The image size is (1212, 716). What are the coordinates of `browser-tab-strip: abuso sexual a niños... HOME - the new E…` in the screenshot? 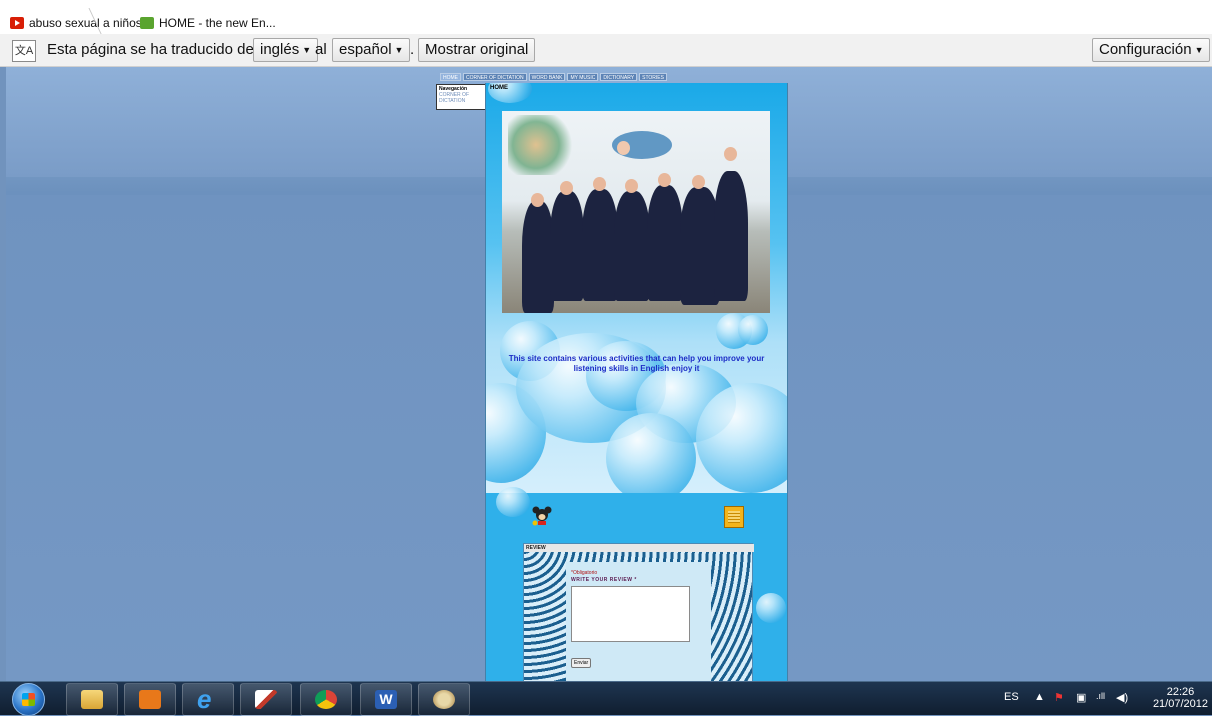 It's located at (606, 18).